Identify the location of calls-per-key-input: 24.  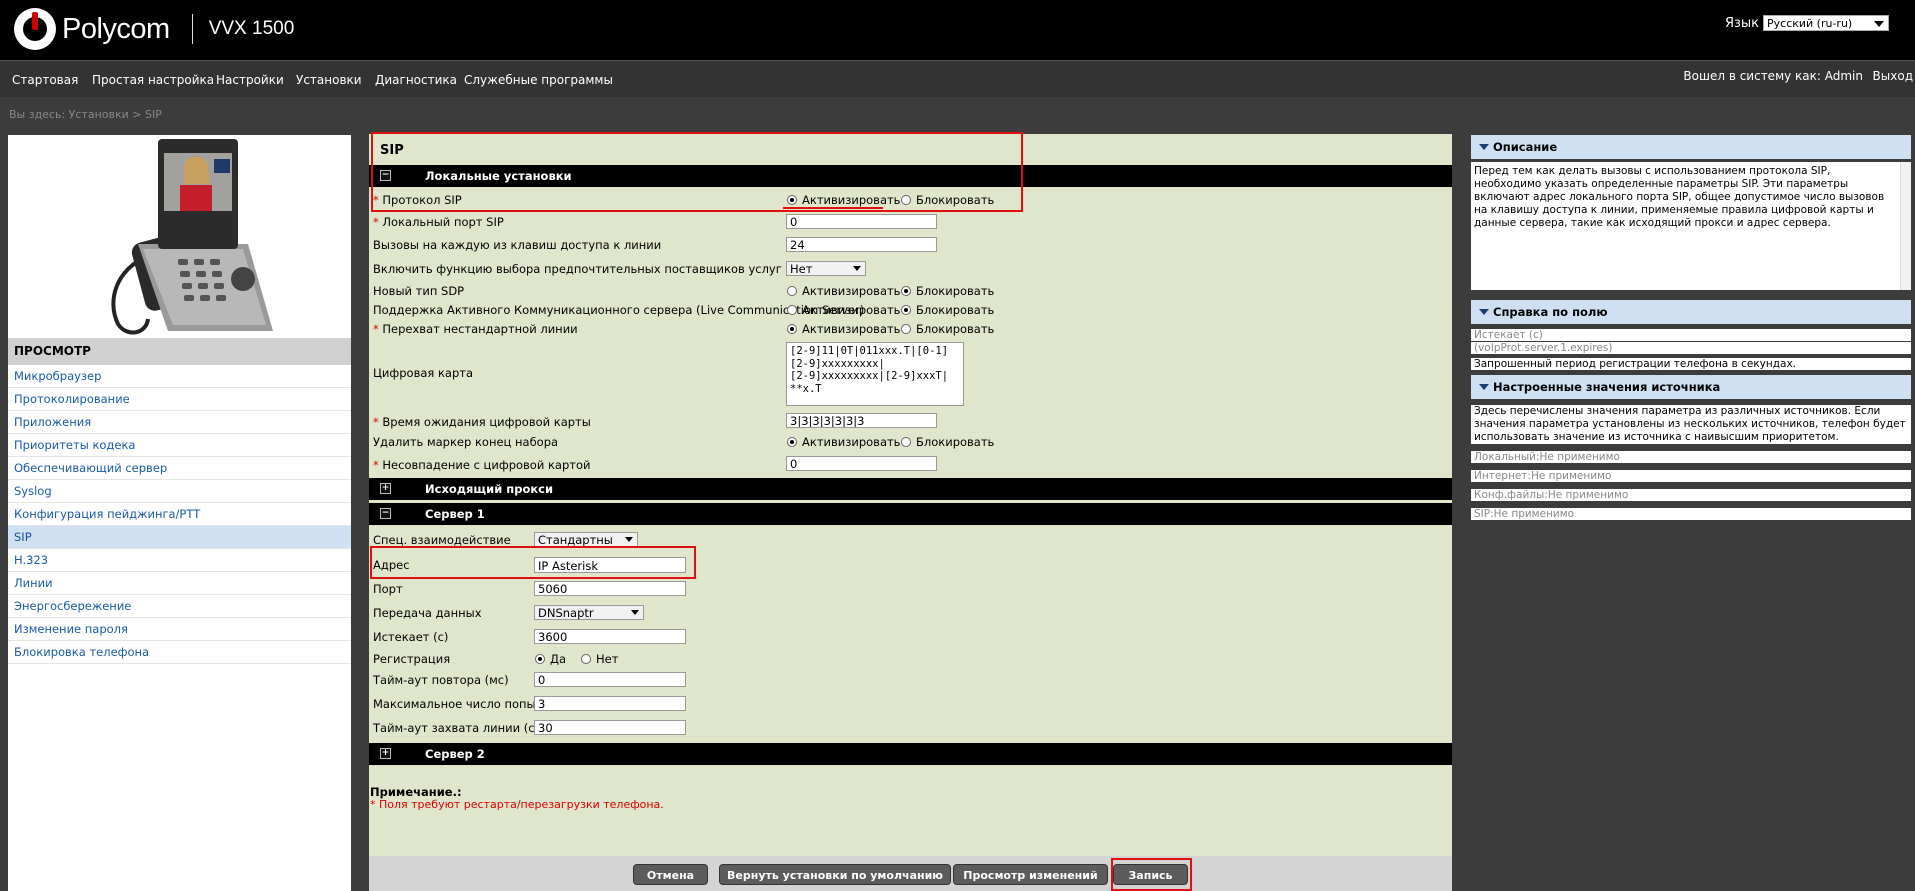
(861, 244).